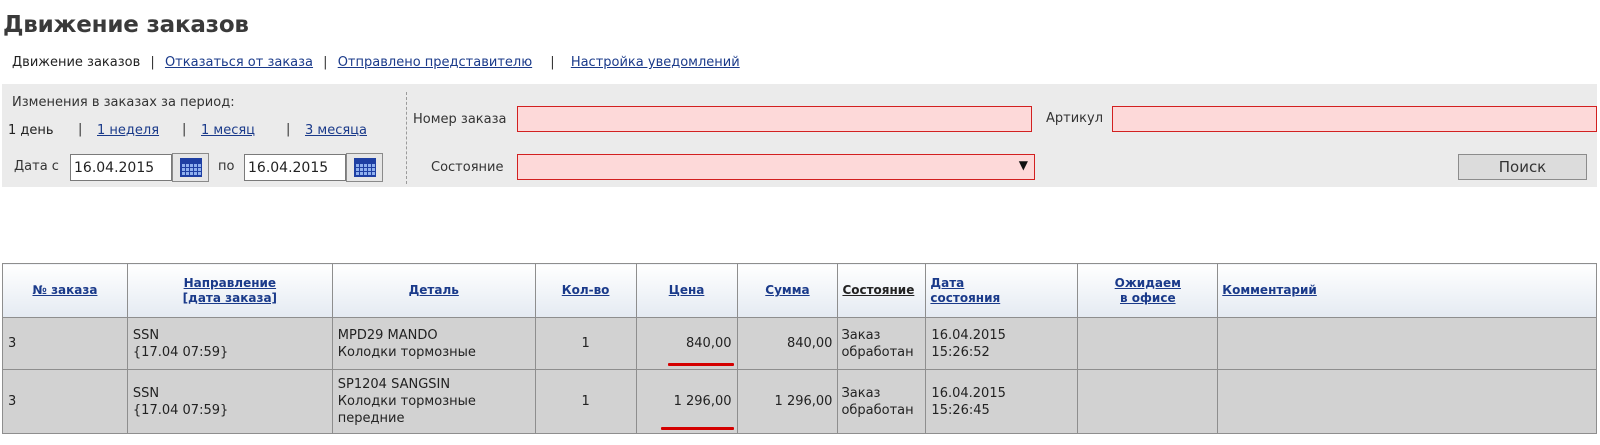 This screenshot has height=445, width=1600. What do you see at coordinates (787, 401) in the screenshot?
I see `cell-sum: 1 296,00` at bounding box center [787, 401].